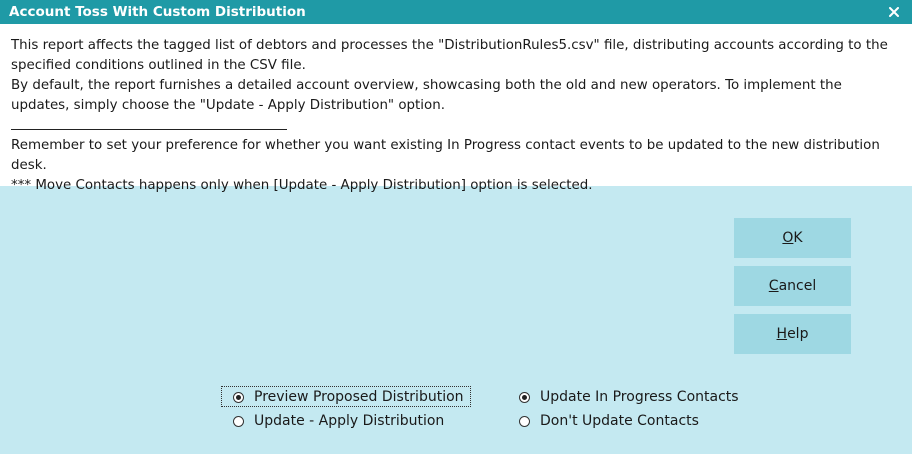  I want to click on ok-button: OK, so click(792, 238).